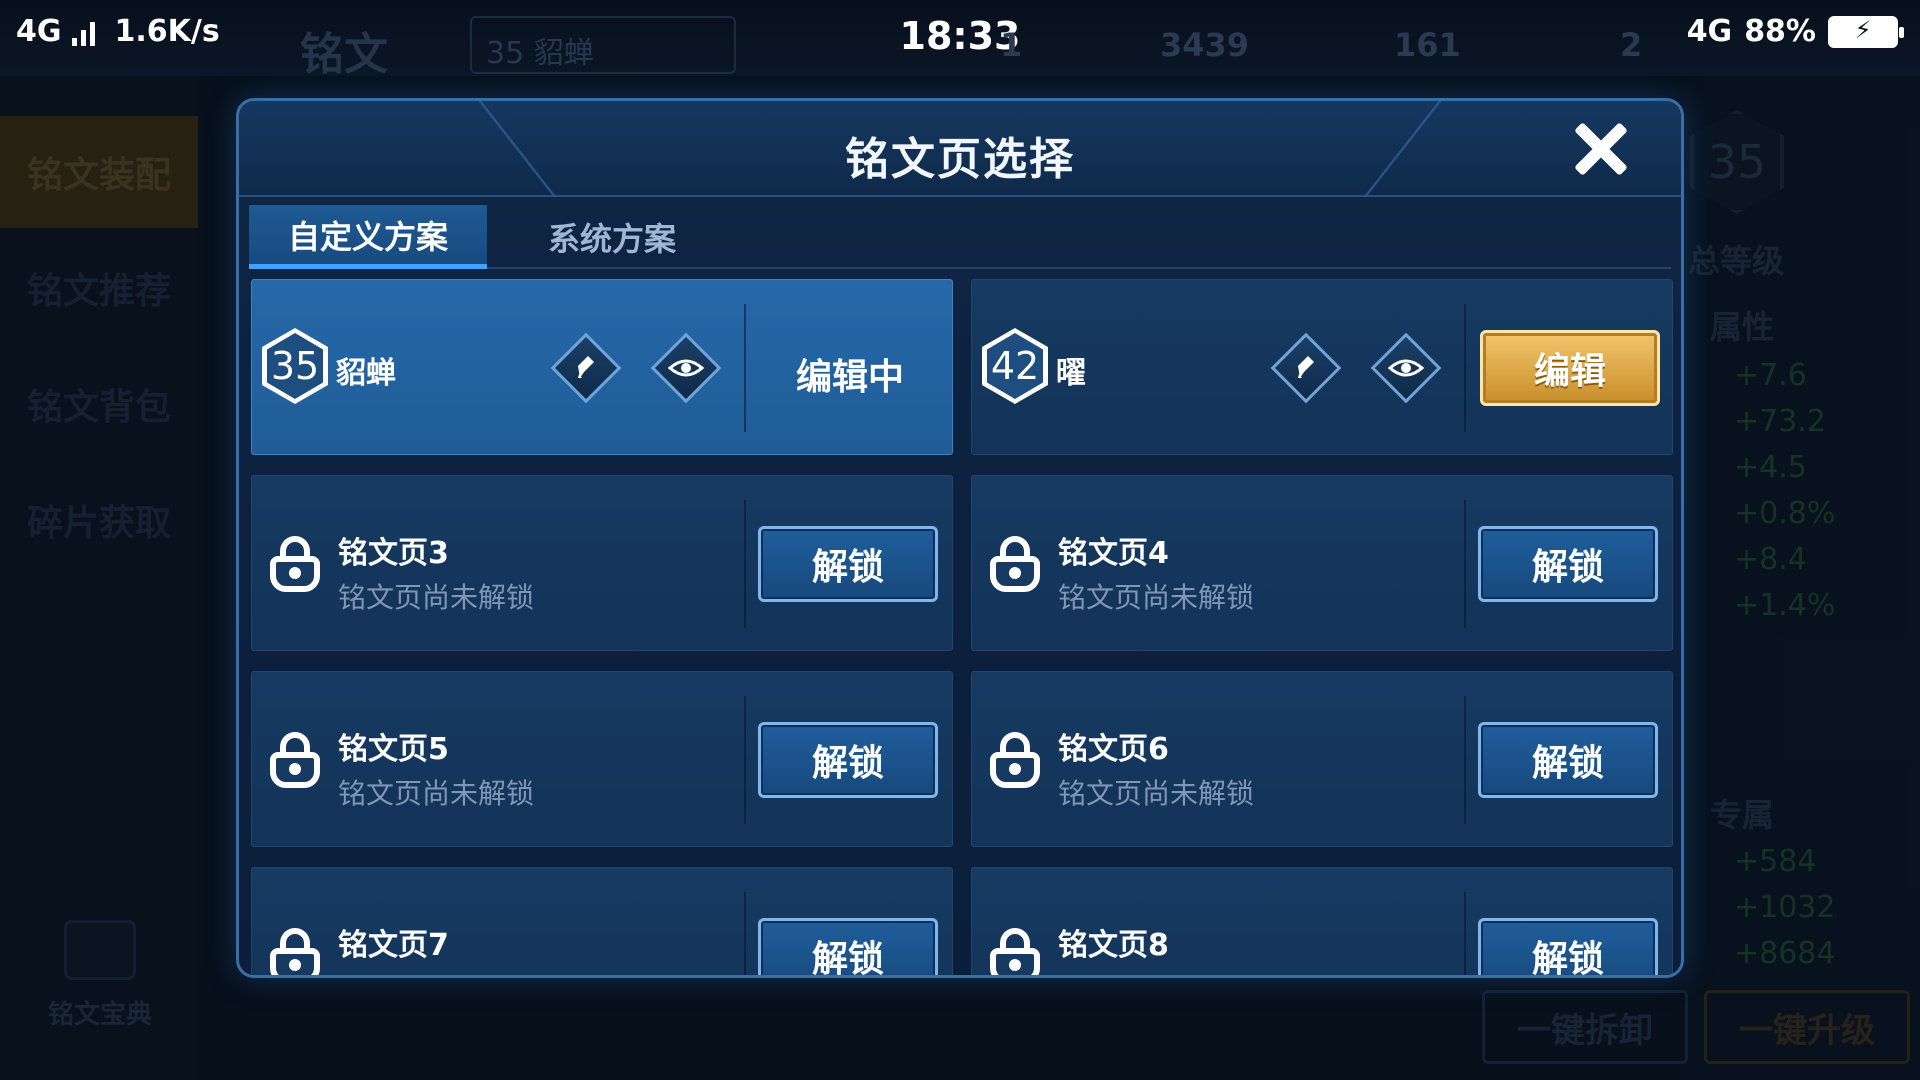 The width and height of the screenshot is (1920, 1080). What do you see at coordinates (295, 366) in the screenshot?
I see `level-badge: 35` at bounding box center [295, 366].